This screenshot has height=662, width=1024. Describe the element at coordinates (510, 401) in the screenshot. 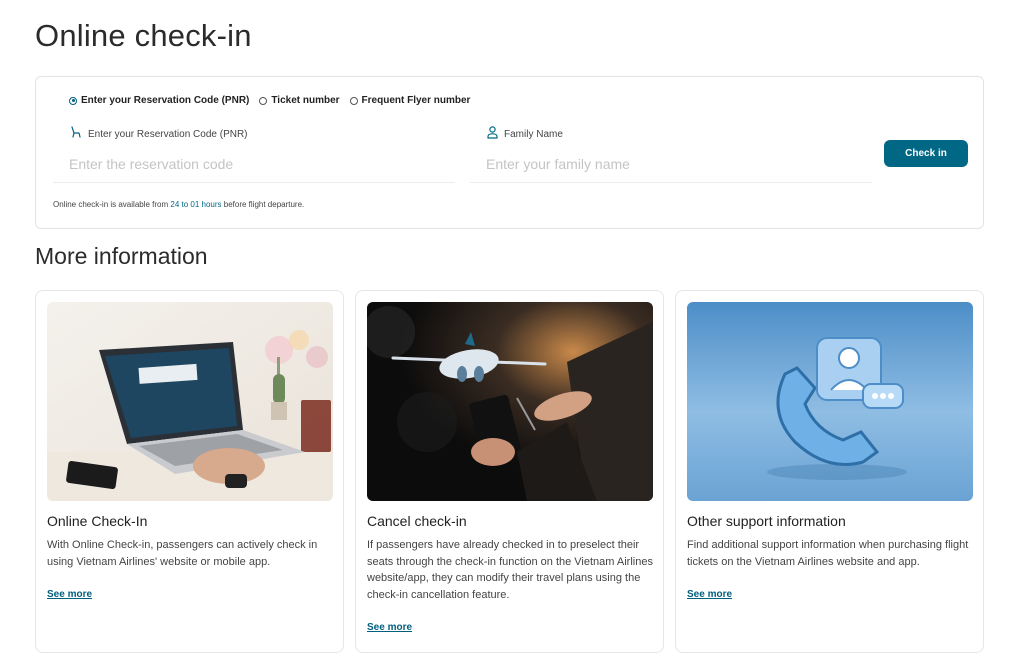

I see `card-image-airplane-phone` at that location.